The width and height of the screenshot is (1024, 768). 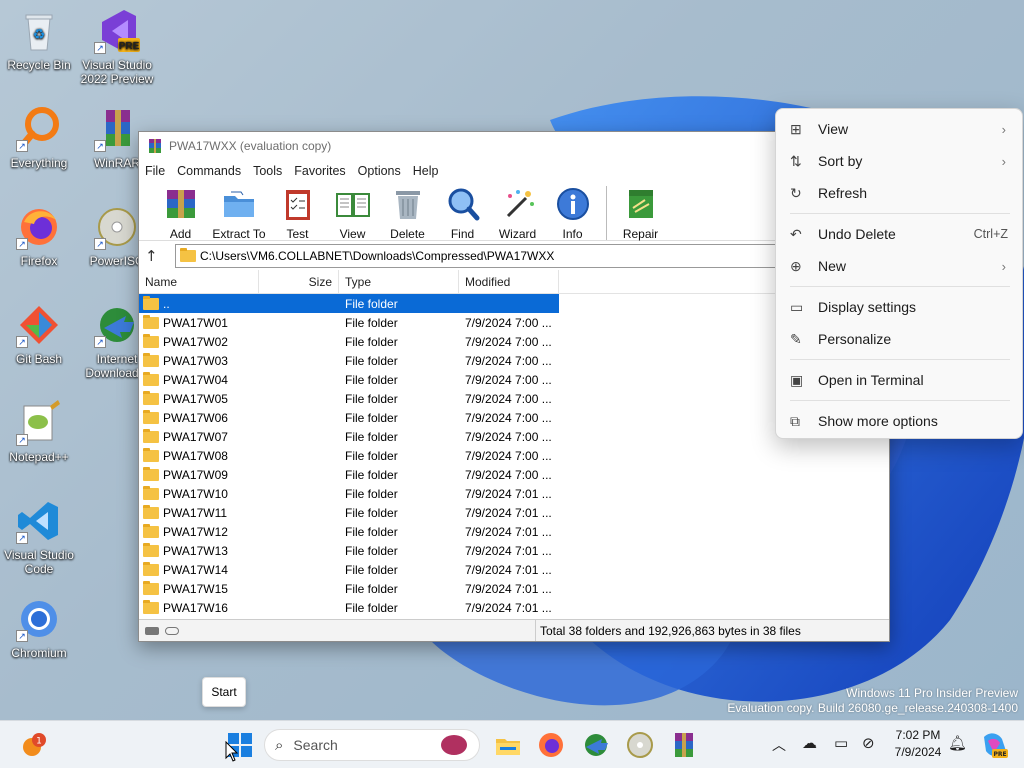 I want to click on parent-folder-row: .. File folder, so click(x=349, y=303).